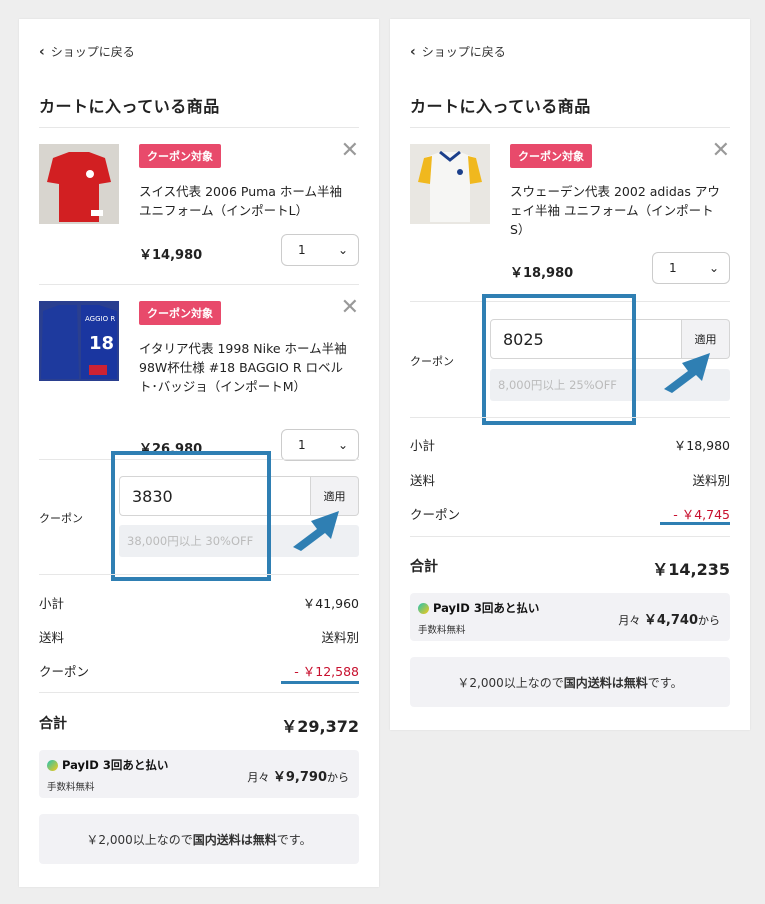 The image size is (765, 904). Describe the element at coordinates (79, 184) in the screenshot. I see `product-image-swiss-jersey` at that location.